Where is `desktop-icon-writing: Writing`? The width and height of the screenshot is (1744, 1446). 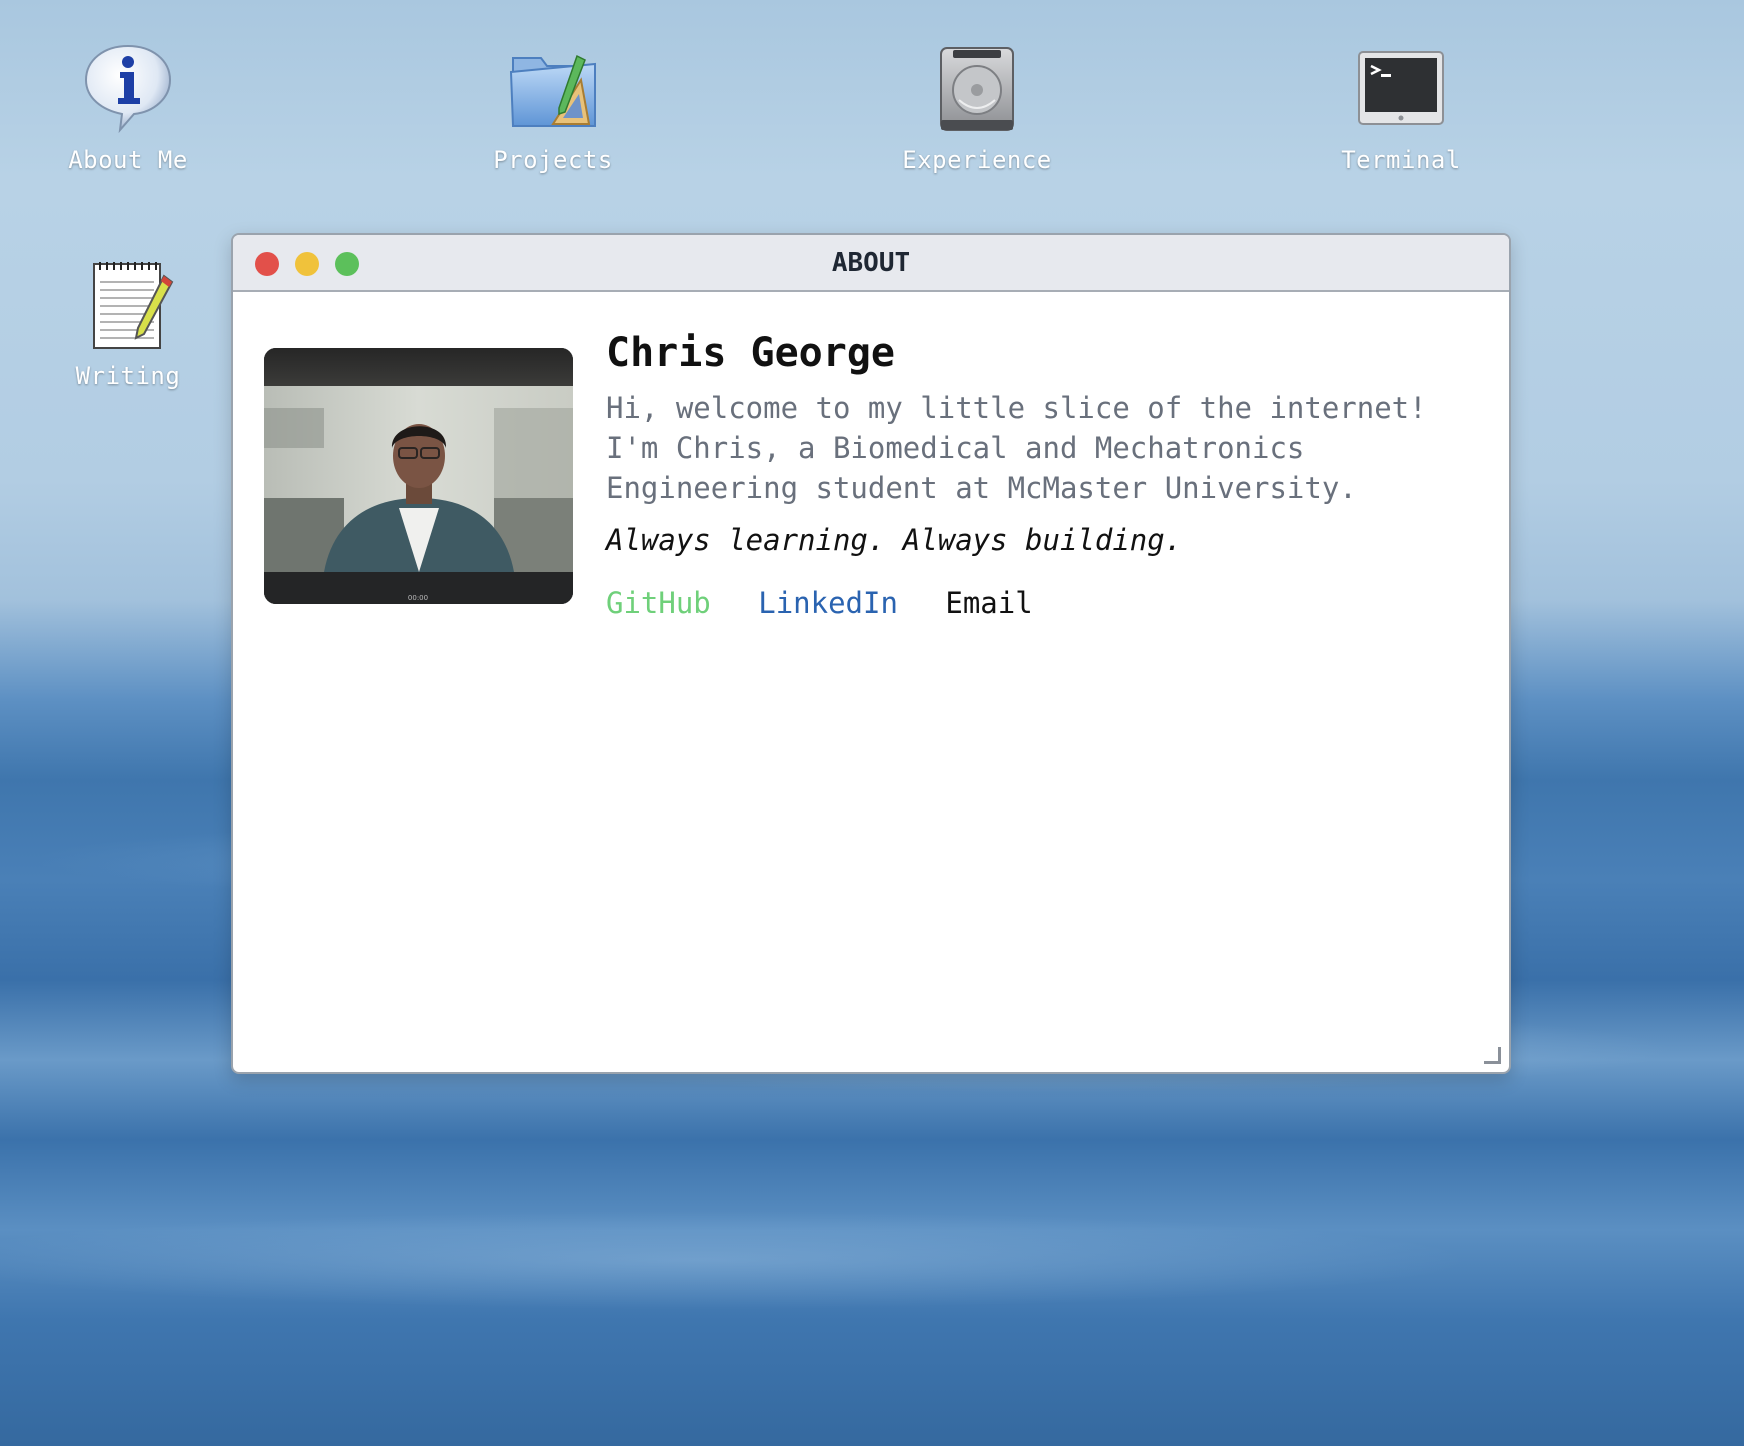 desktop-icon-writing: Writing is located at coordinates (128, 323).